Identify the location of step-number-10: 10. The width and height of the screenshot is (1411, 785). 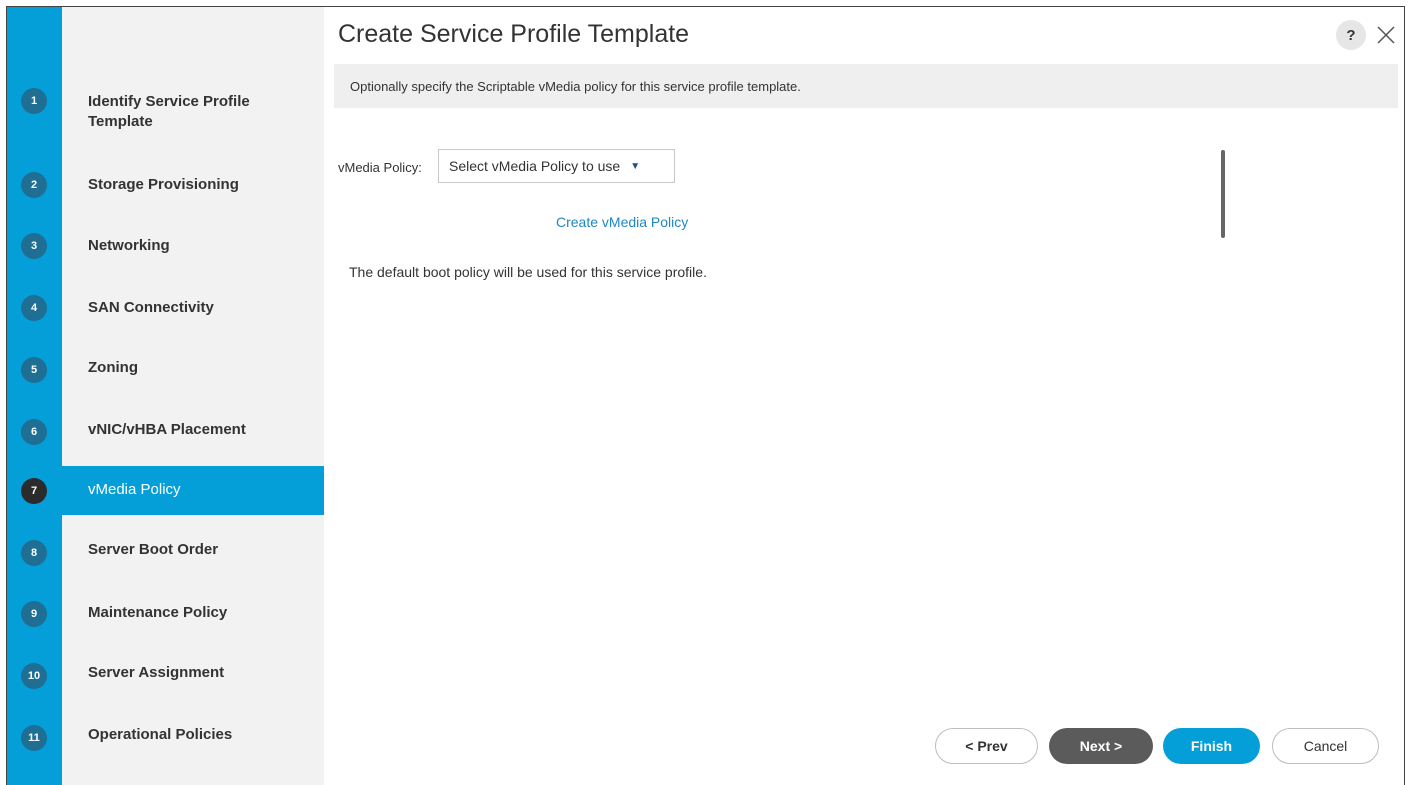
(34, 676).